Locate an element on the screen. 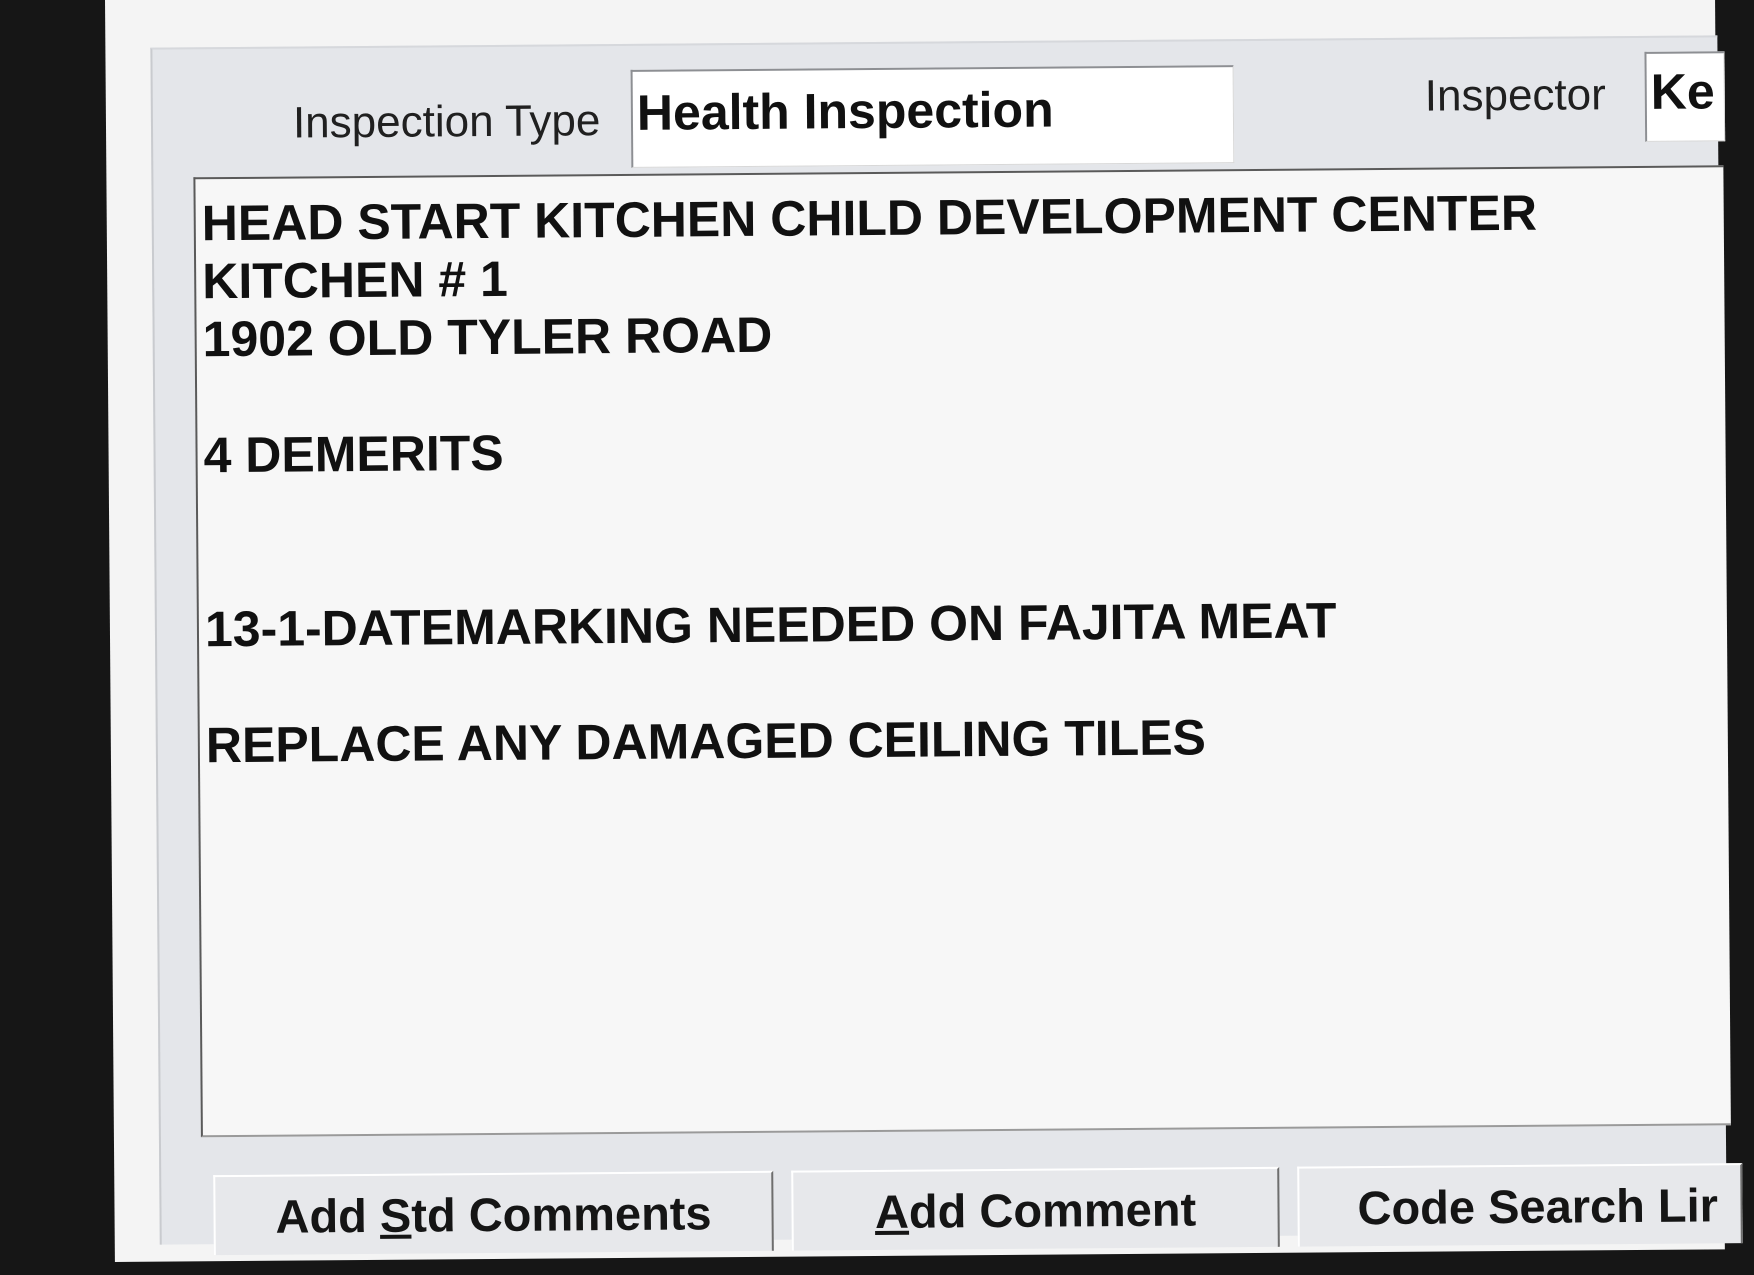  code-search-label: Code Search Lir is located at coordinates (1538, 1205).